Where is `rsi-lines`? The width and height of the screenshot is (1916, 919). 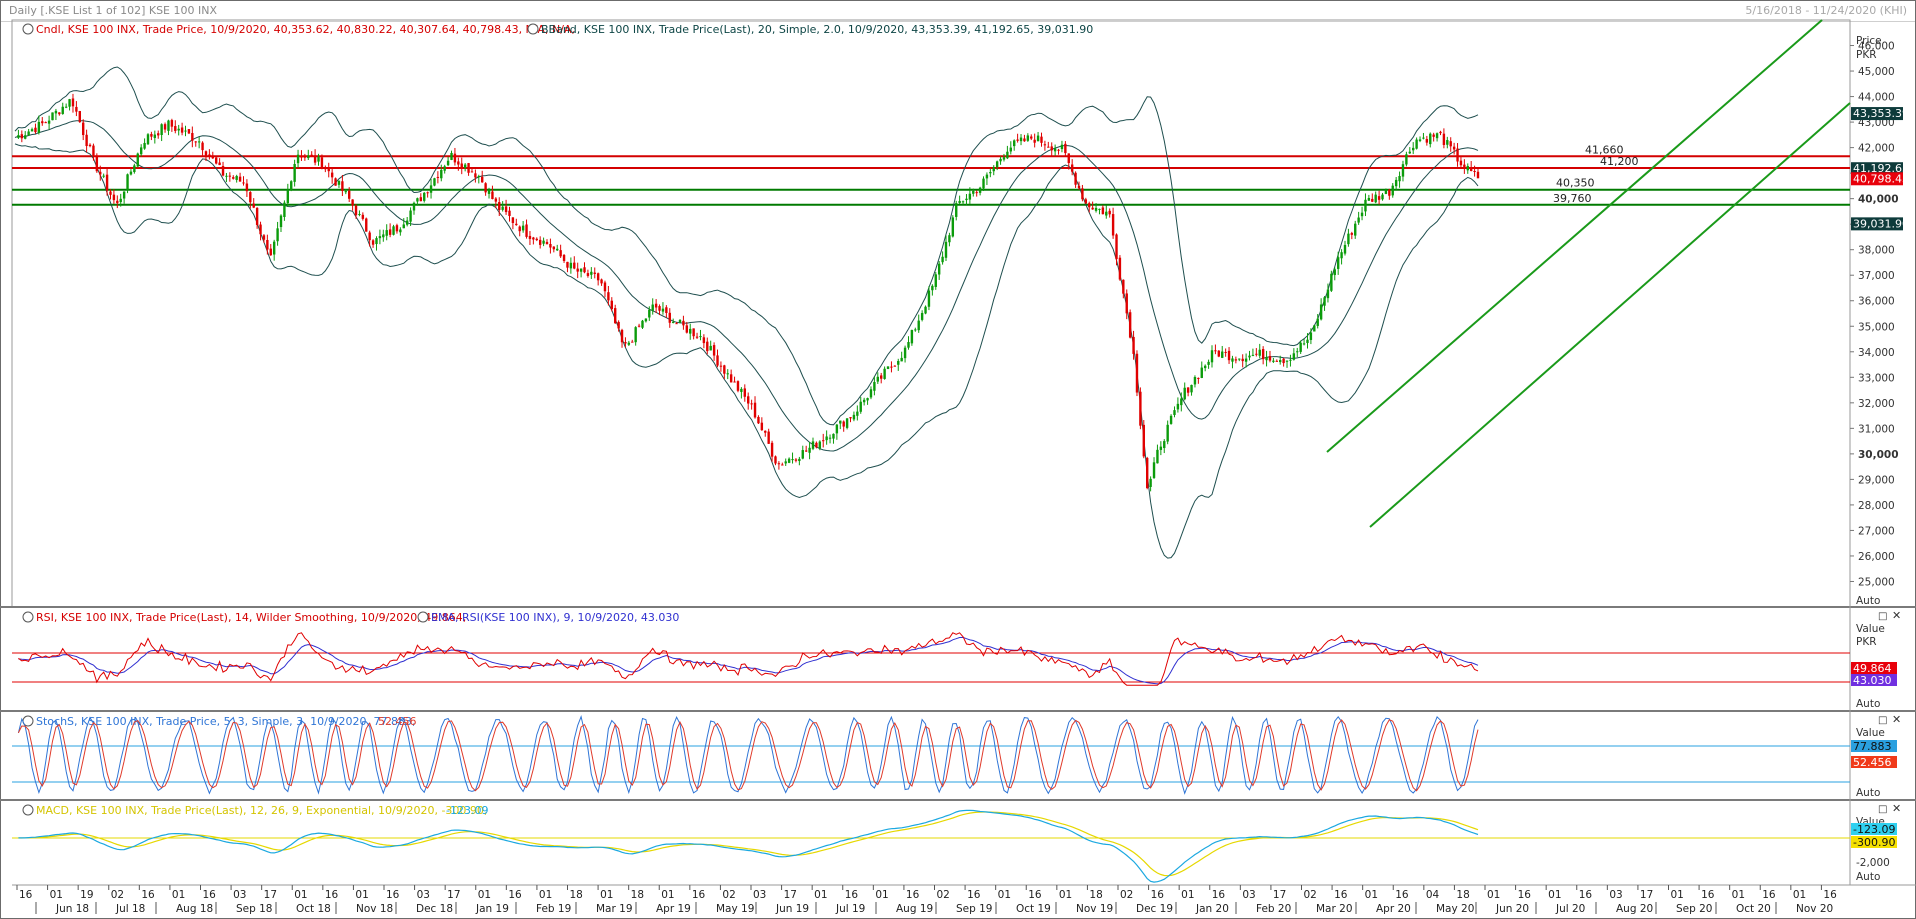 rsi-lines is located at coordinates (748, 659).